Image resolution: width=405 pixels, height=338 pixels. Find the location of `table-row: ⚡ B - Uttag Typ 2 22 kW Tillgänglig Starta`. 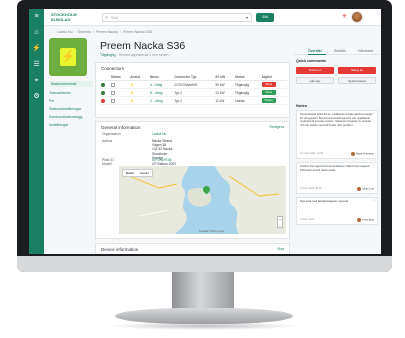

table-row: ⚡ B - Uttag Typ 2 22 kW Tillgänglig Starta is located at coordinates (193, 92).